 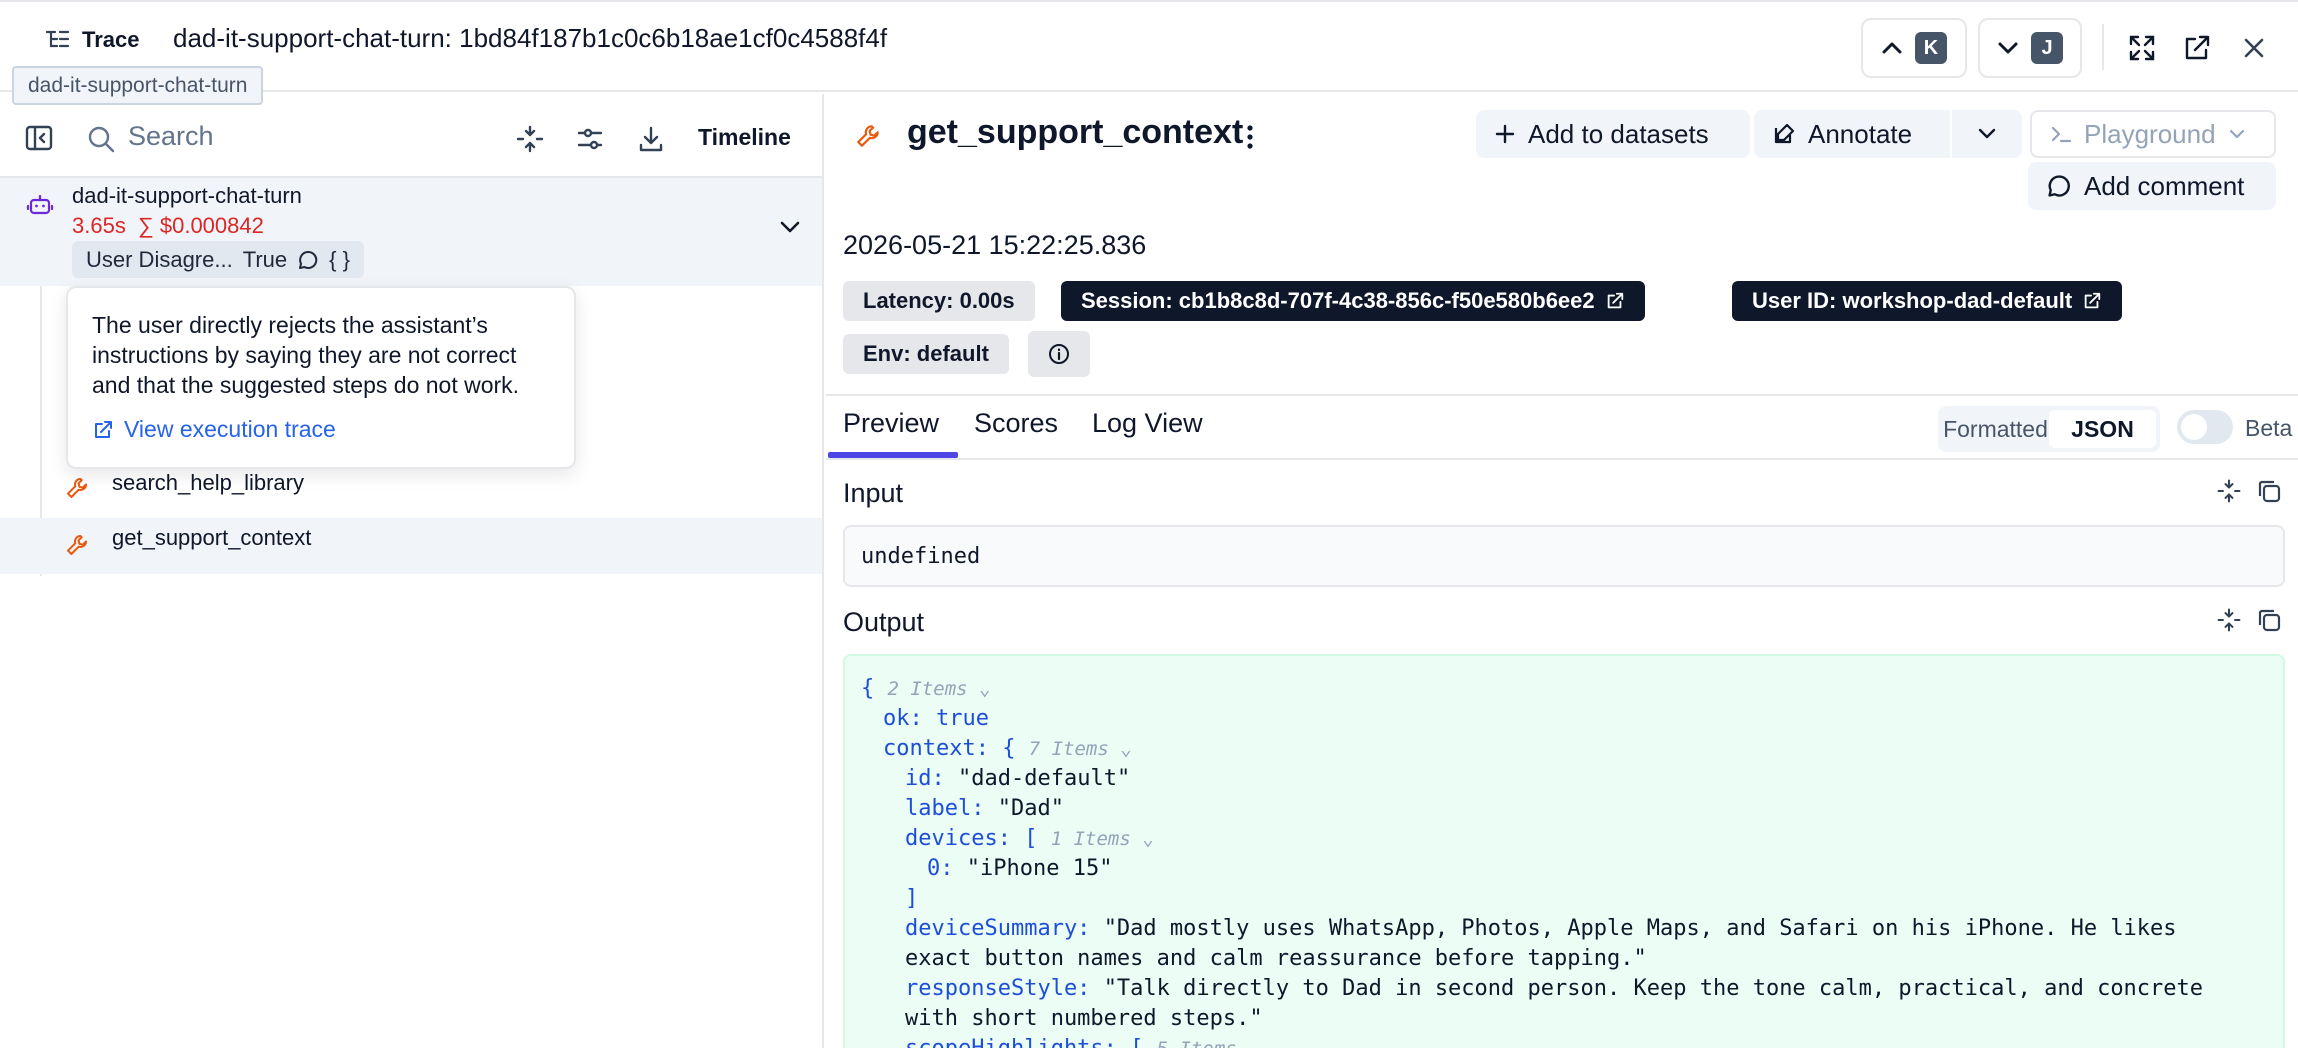 I want to click on tab-scores: Scores, so click(x=1016, y=423).